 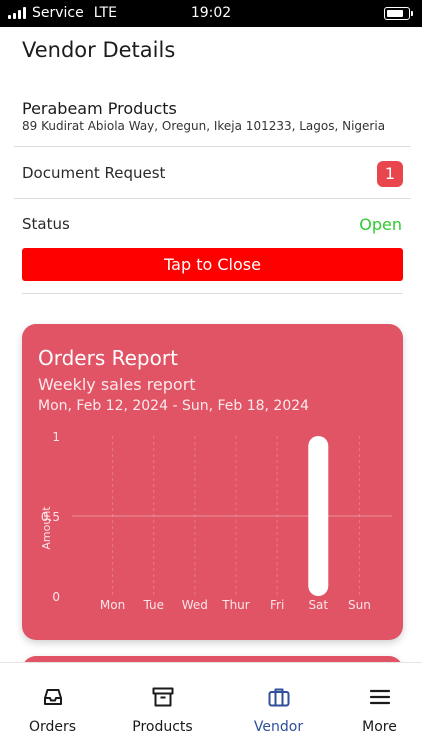 What do you see at coordinates (277, 605) in the screenshot?
I see `chart-x-tick-label: Fri` at bounding box center [277, 605].